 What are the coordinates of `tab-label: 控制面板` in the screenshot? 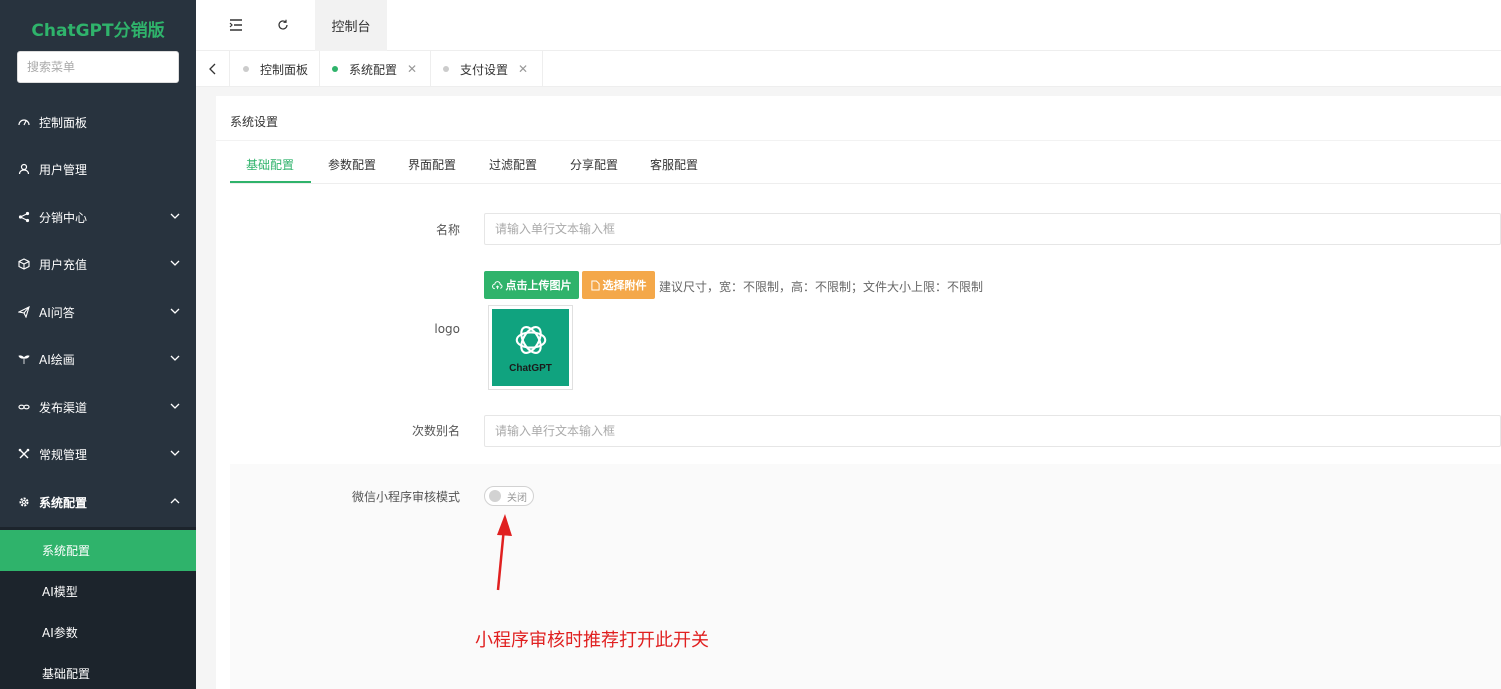 It's located at (284, 69).